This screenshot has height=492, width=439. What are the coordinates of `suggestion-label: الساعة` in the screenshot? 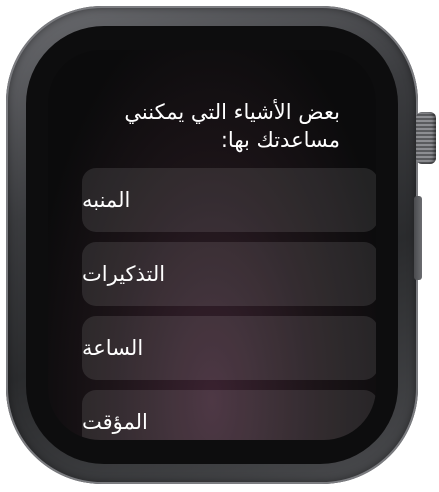 It's located at (113, 348).